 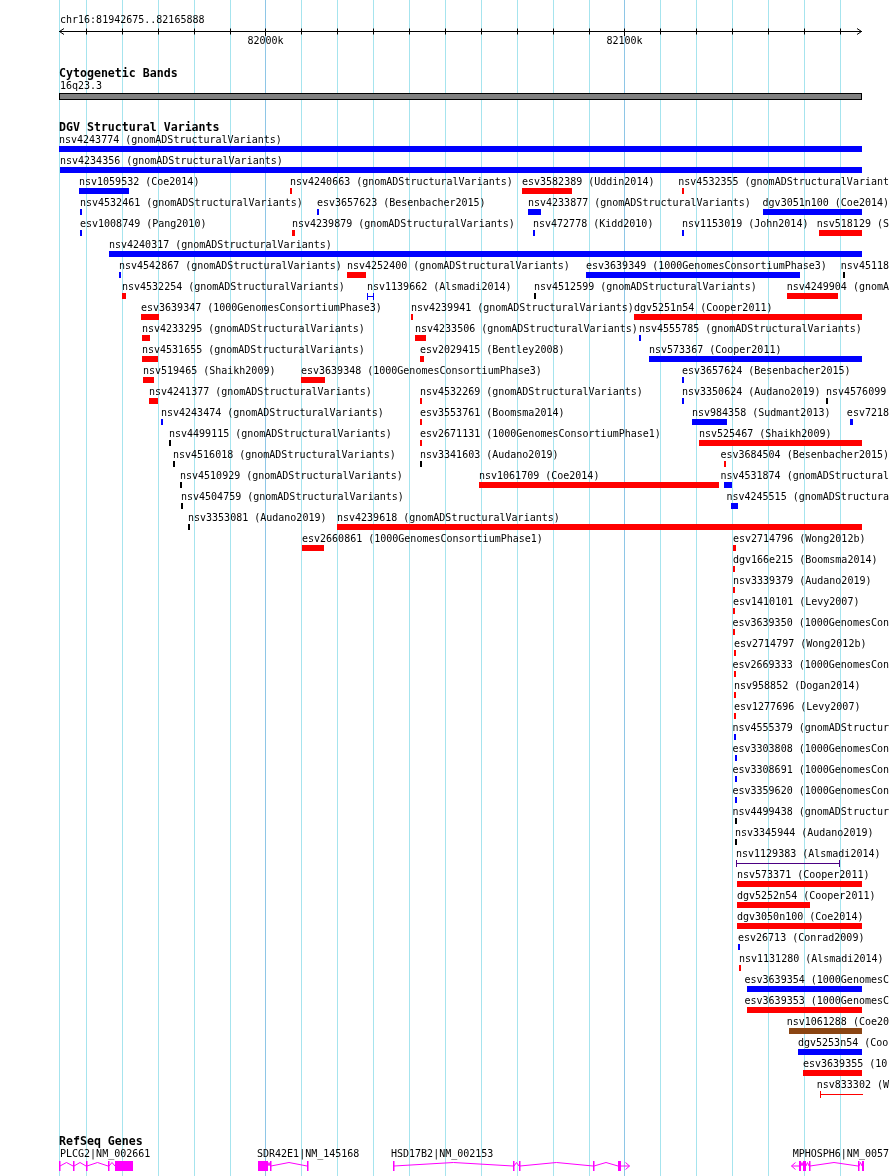 What do you see at coordinates (540, 434) in the screenshot?
I see `variant-label: esv2671131 (1000GenomesConsortiumPhase1)` at bounding box center [540, 434].